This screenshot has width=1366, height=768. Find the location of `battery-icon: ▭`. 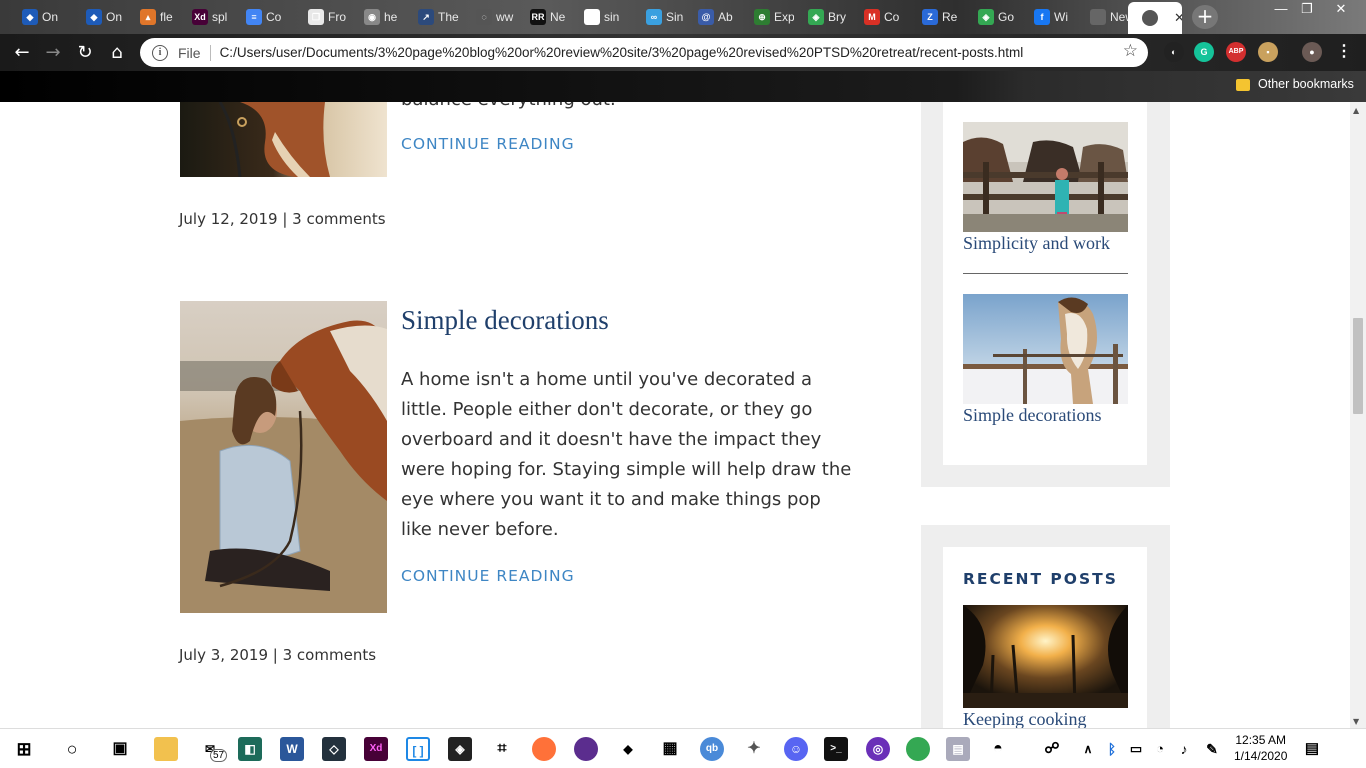

battery-icon: ▭ is located at coordinates (1136, 749).